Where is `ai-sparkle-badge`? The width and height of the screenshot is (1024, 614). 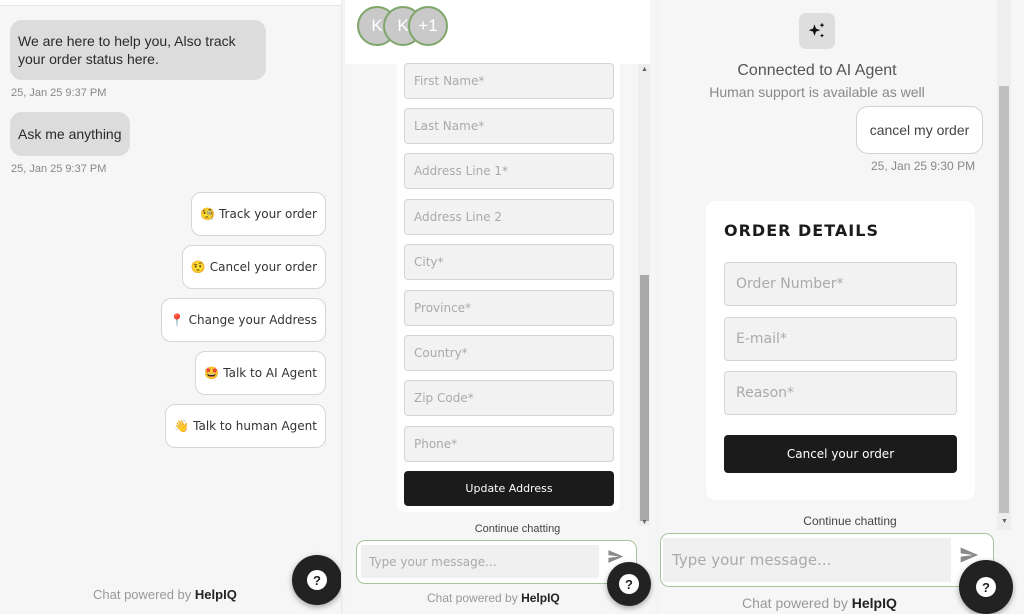
ai-sparkle-badge is located at coordinates (817, 31).